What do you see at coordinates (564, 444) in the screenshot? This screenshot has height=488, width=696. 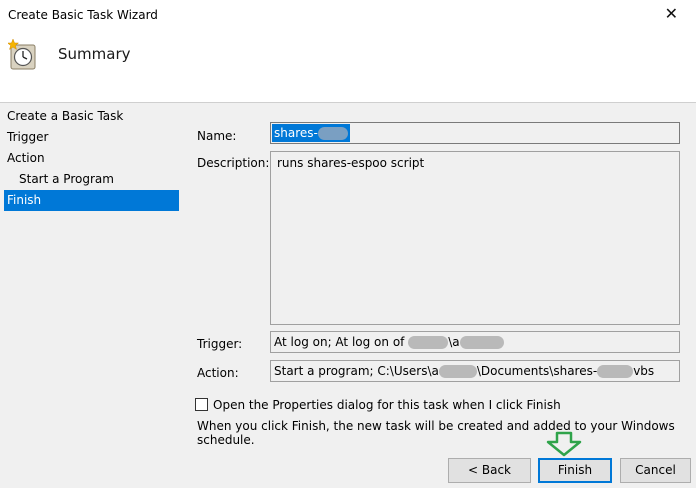 I see `arrow-down-icon` at bounding box center [564, 444].